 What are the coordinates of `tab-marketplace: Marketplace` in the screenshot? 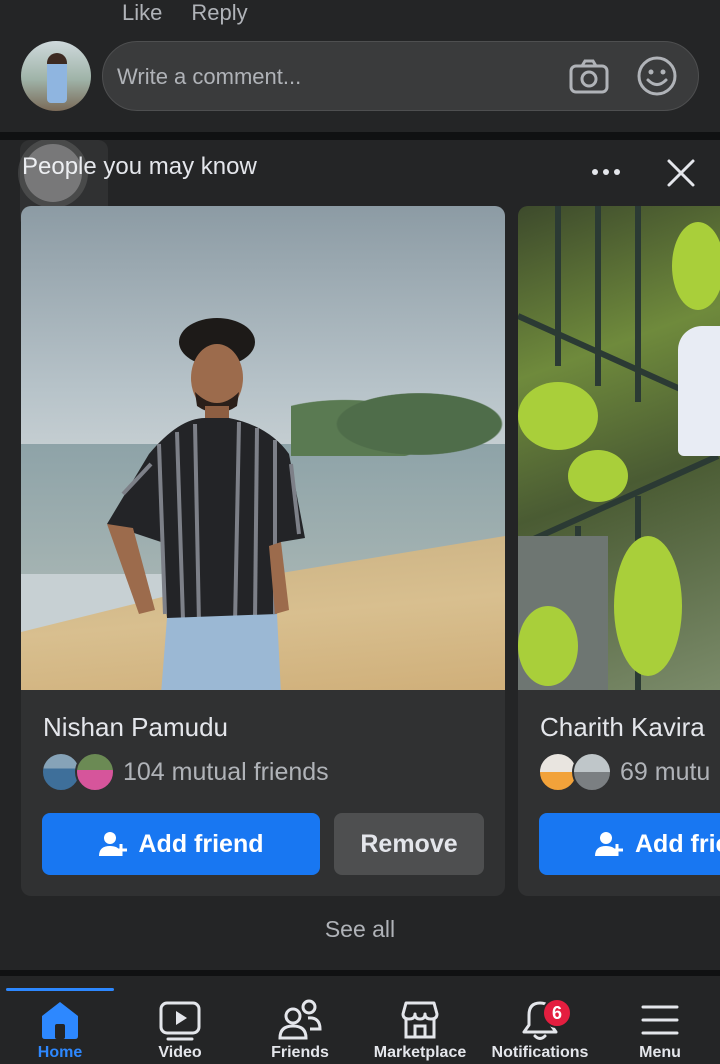 It's located at (420, 1031).